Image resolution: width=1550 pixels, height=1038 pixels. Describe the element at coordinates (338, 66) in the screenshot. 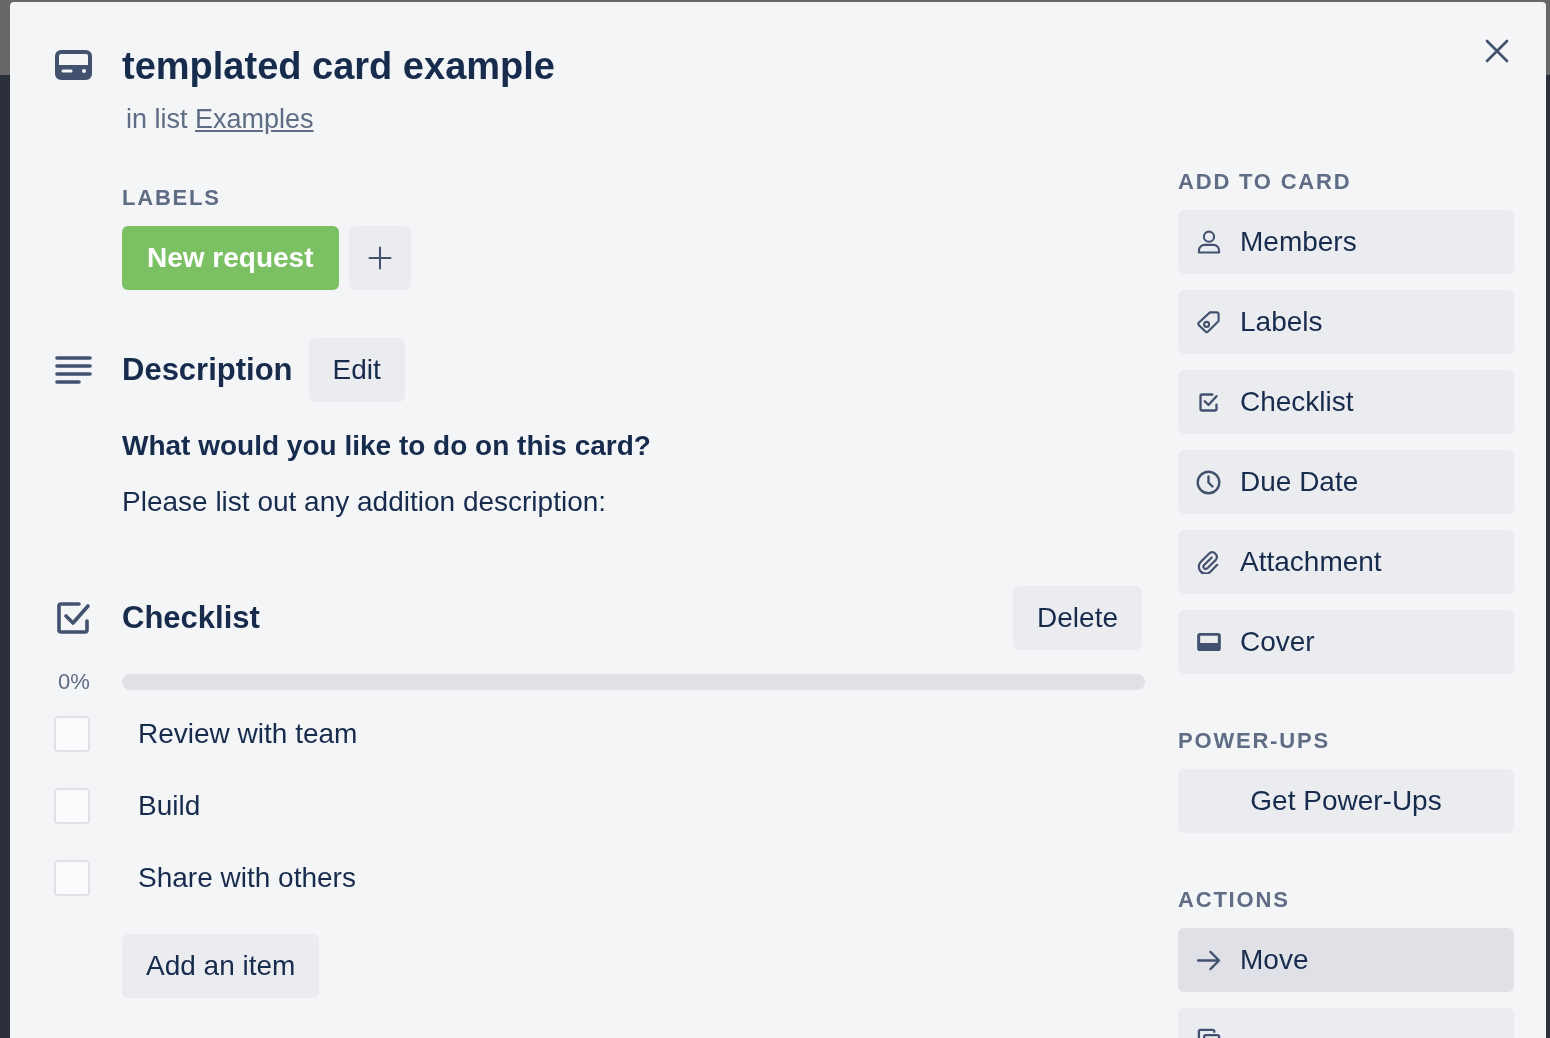

I see `card-title: templated card example` at that location.